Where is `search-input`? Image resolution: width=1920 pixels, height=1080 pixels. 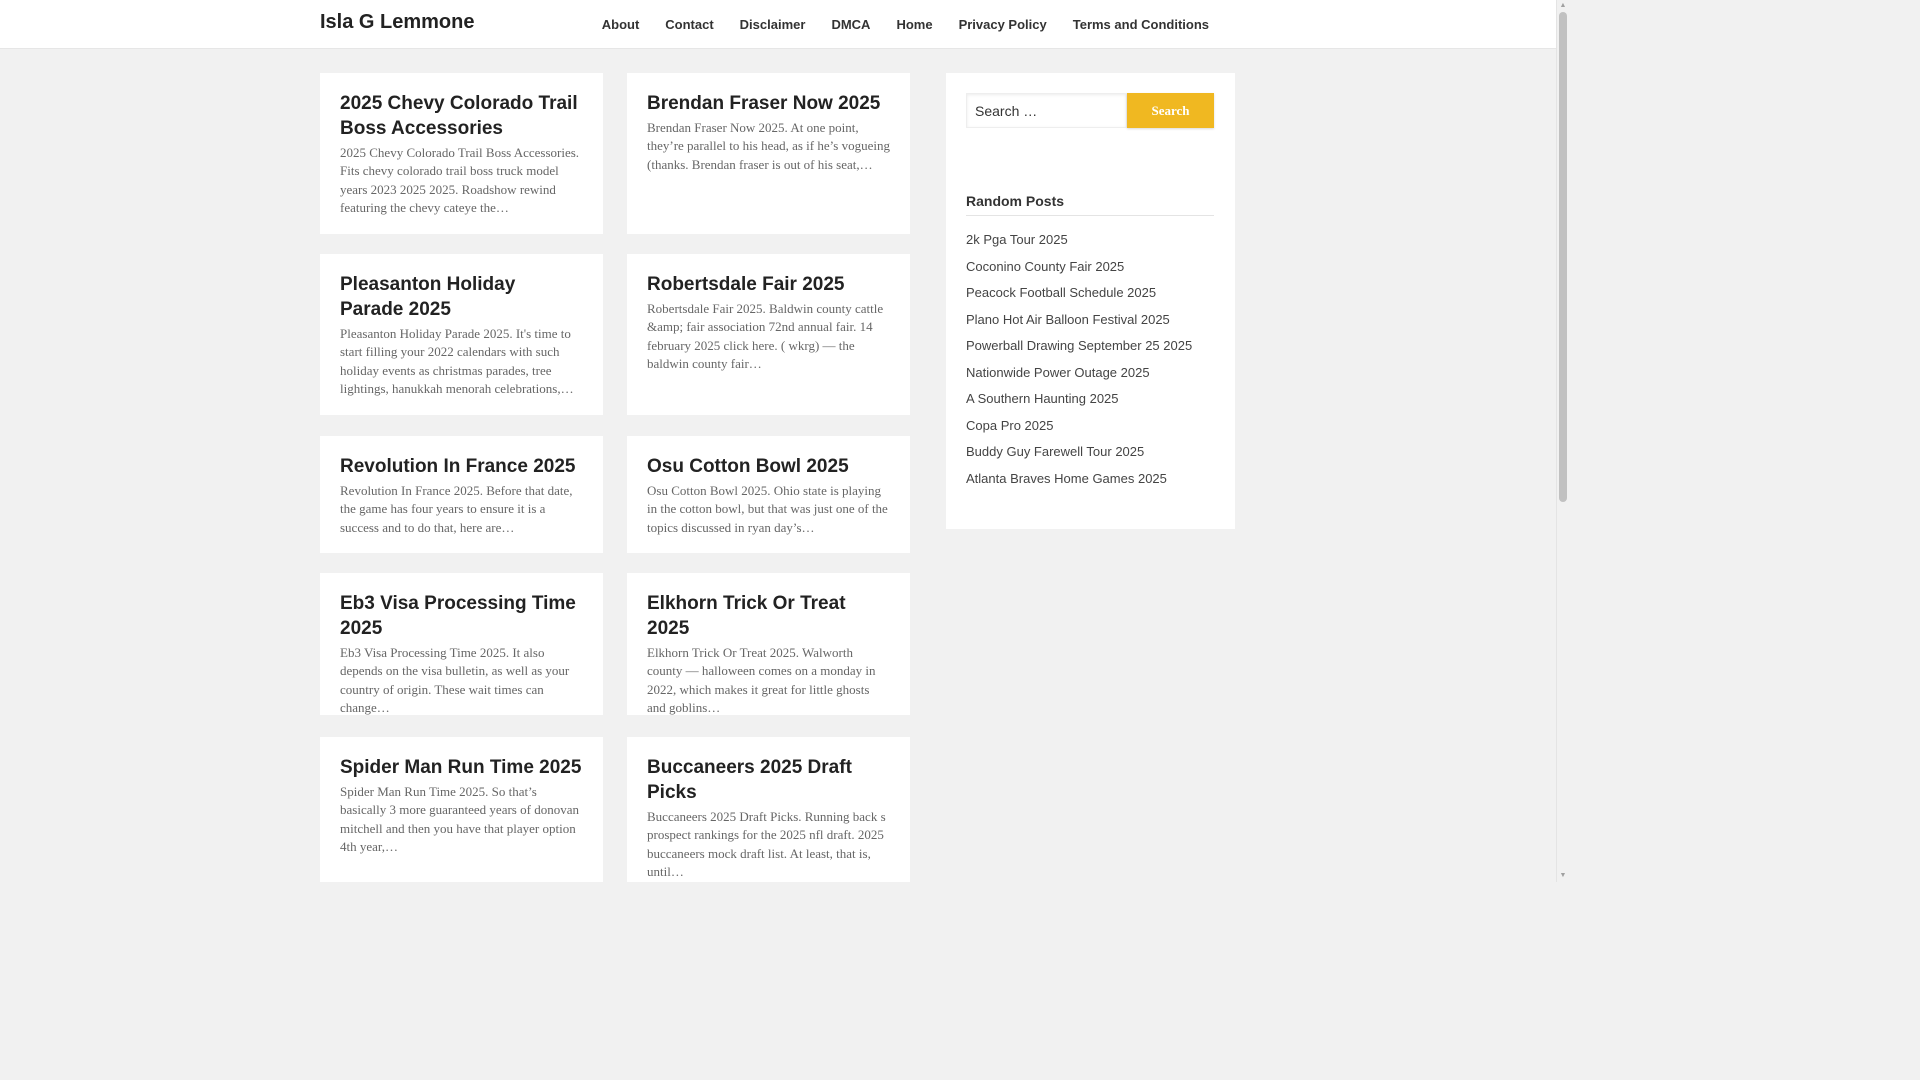 search-input is located at coordinates (1046, 110).